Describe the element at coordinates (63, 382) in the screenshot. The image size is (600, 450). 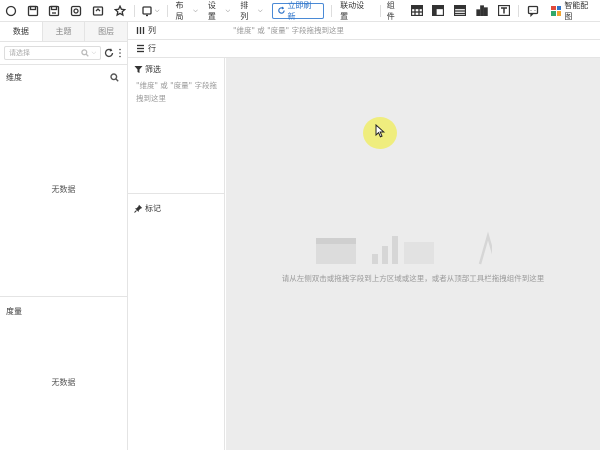
I see `measure-empty-text: 无数据` at that location.